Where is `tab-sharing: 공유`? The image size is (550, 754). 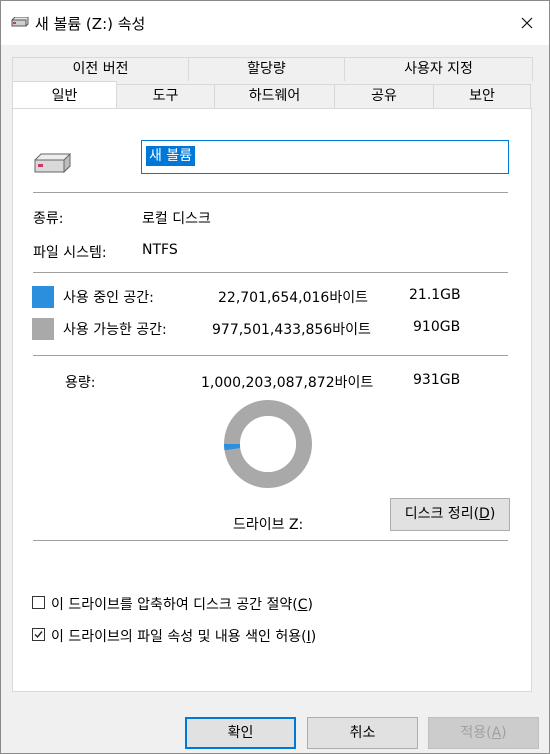 tab-sharing: 공유 is located at coordinates (384, 96).